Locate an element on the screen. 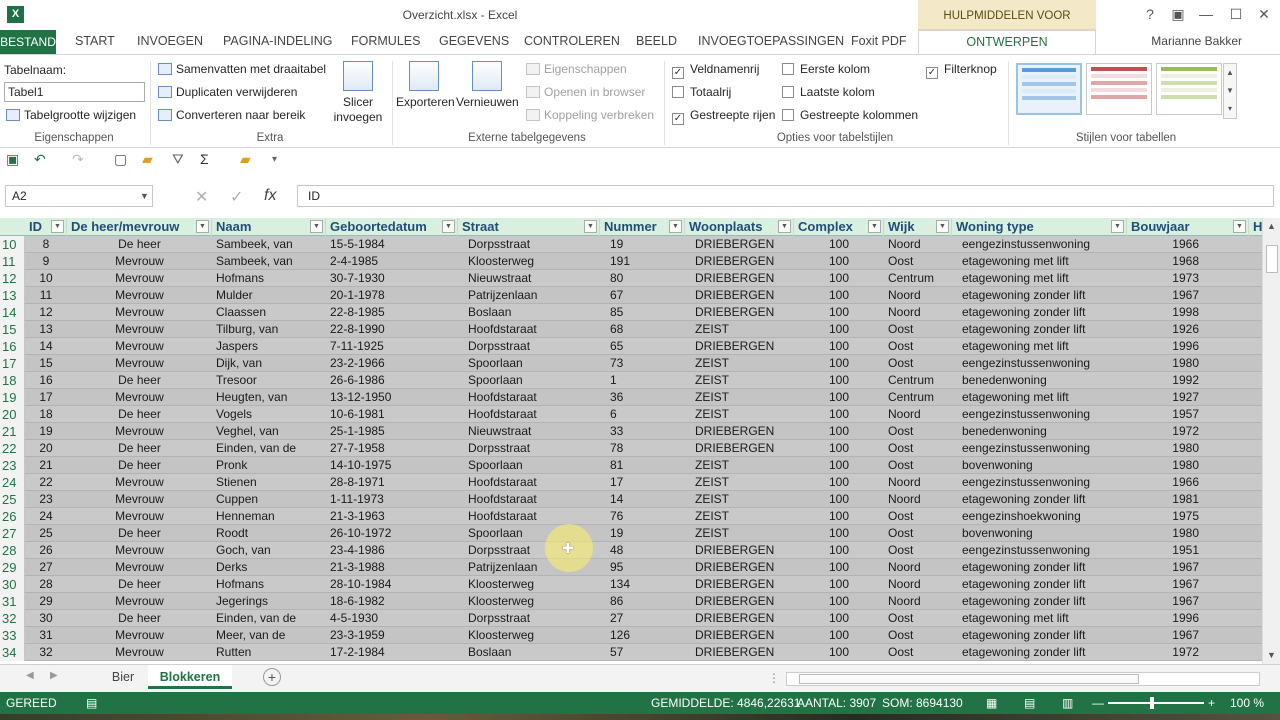 This screenshot has height=720, width=1280. tab-page-layout: PAGINA-INDELING is located at coordinates (278, 41).